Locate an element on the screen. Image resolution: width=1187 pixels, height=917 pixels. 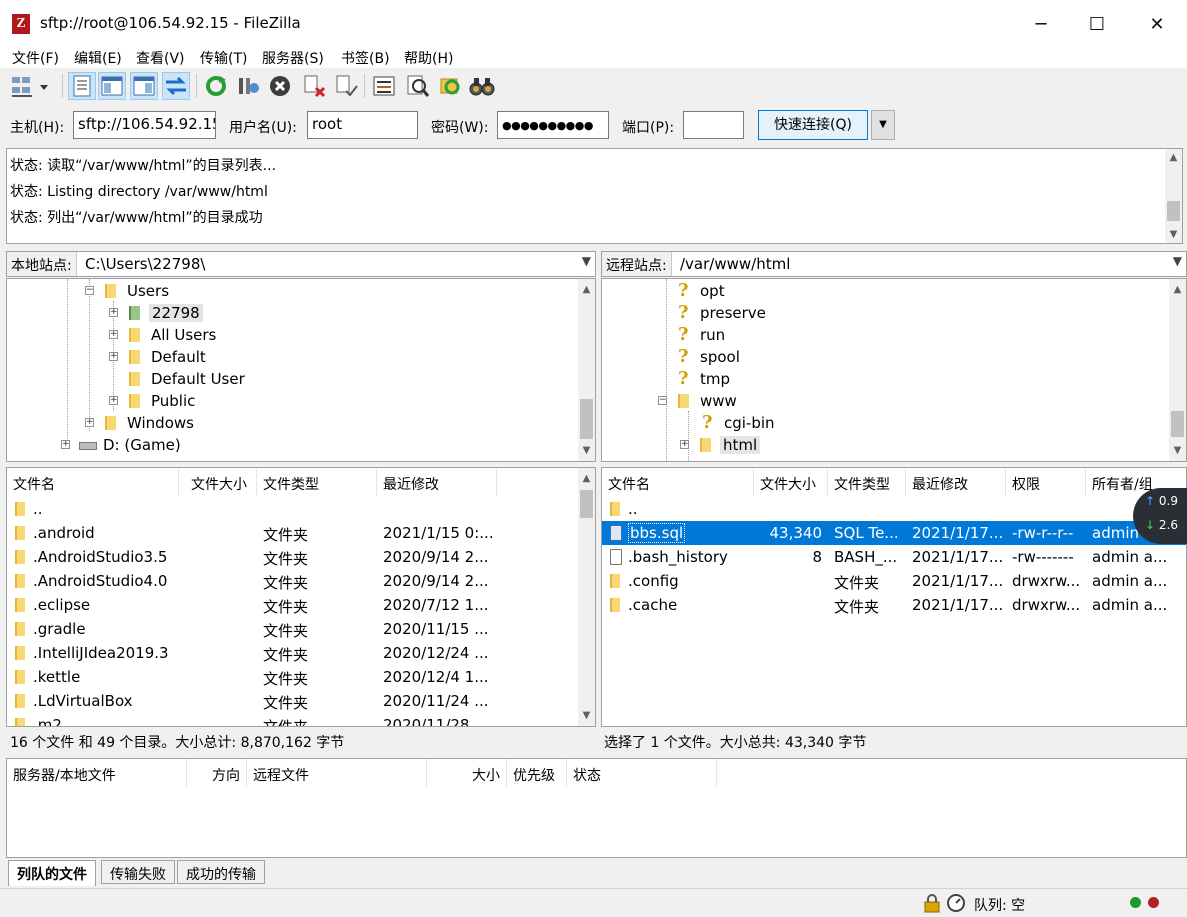
refresh-icon is located at coordinates (216, 86).